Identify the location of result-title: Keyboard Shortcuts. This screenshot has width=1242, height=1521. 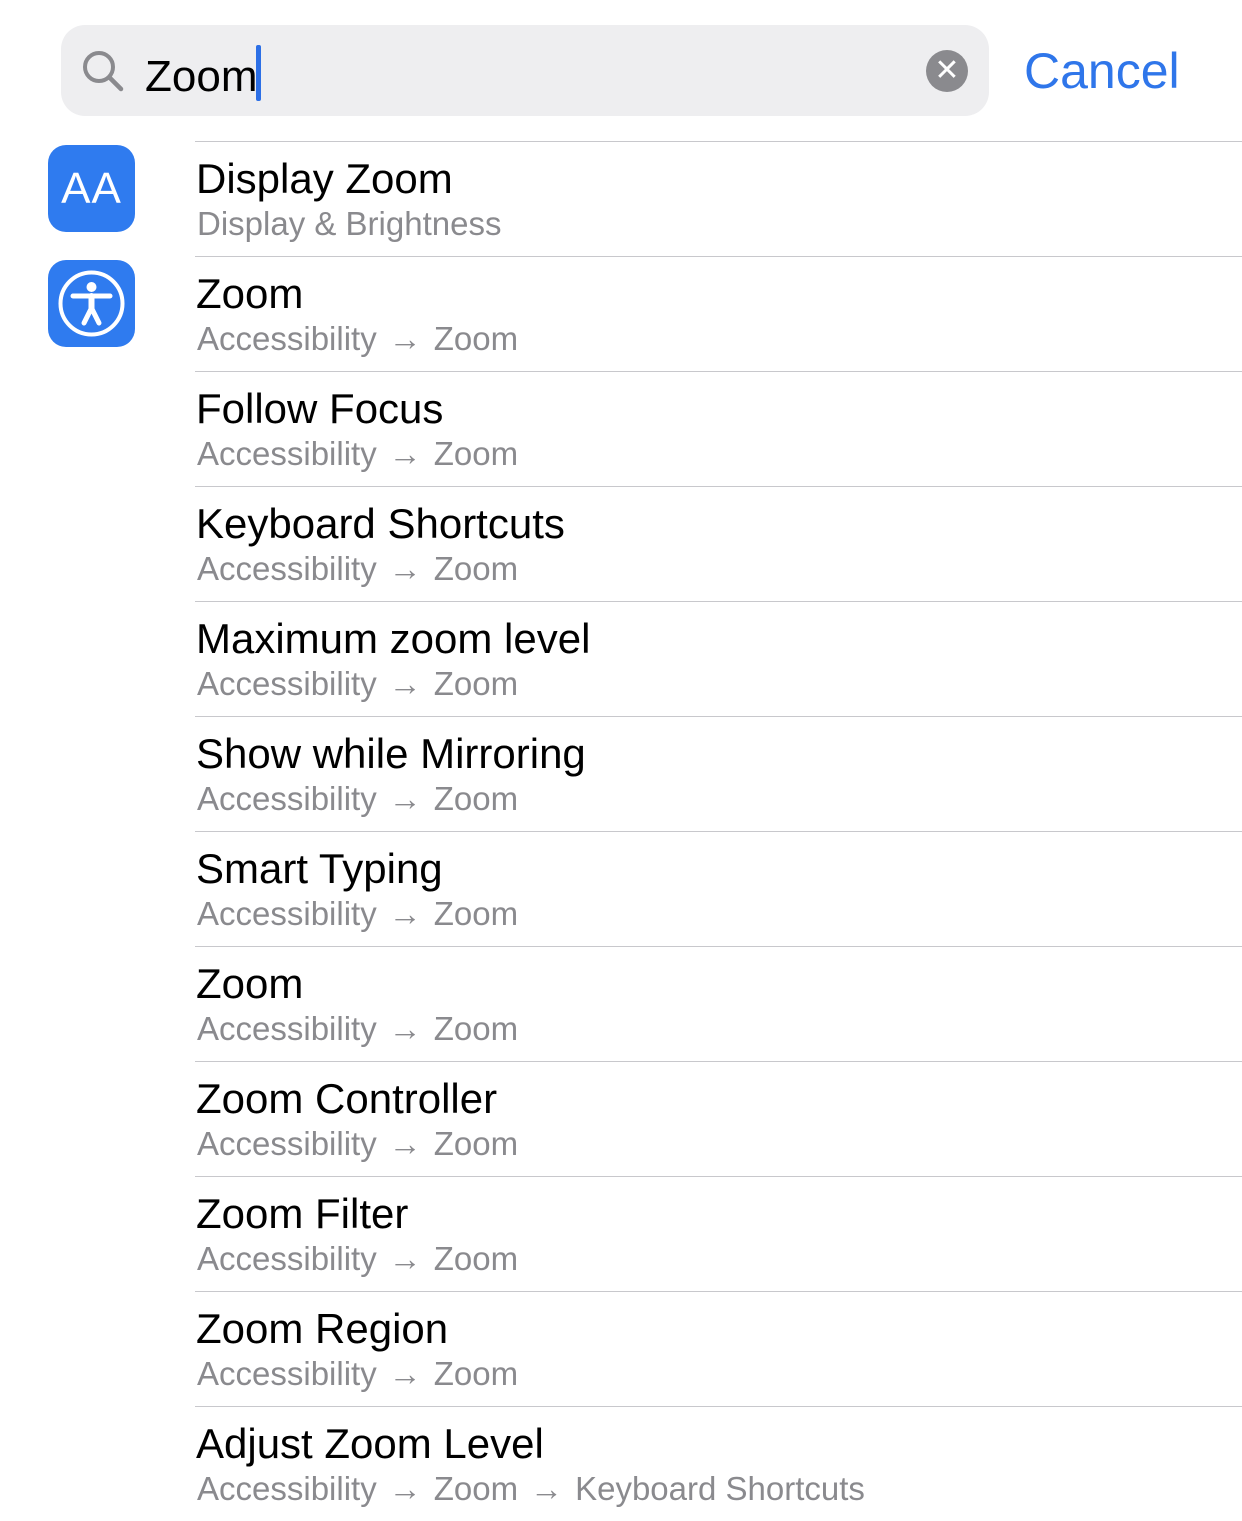
(380, 523).